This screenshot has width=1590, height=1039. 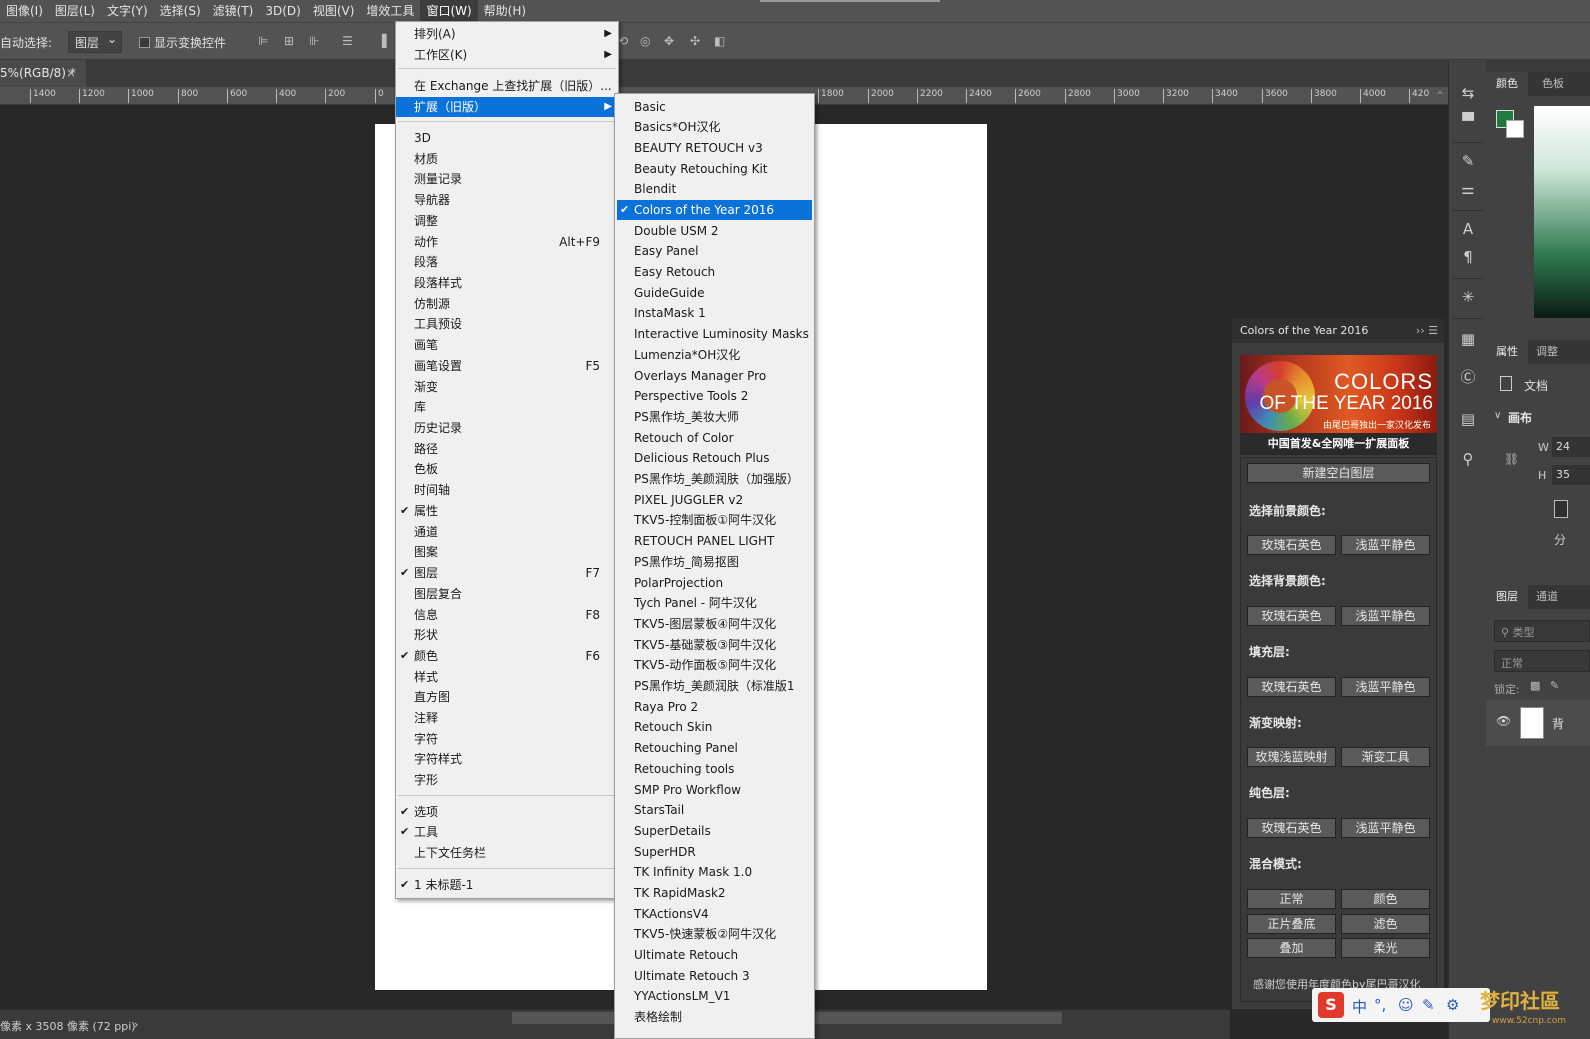 I want to click on blend-overlay-button: 叠加, so click(x=1291, y=948).